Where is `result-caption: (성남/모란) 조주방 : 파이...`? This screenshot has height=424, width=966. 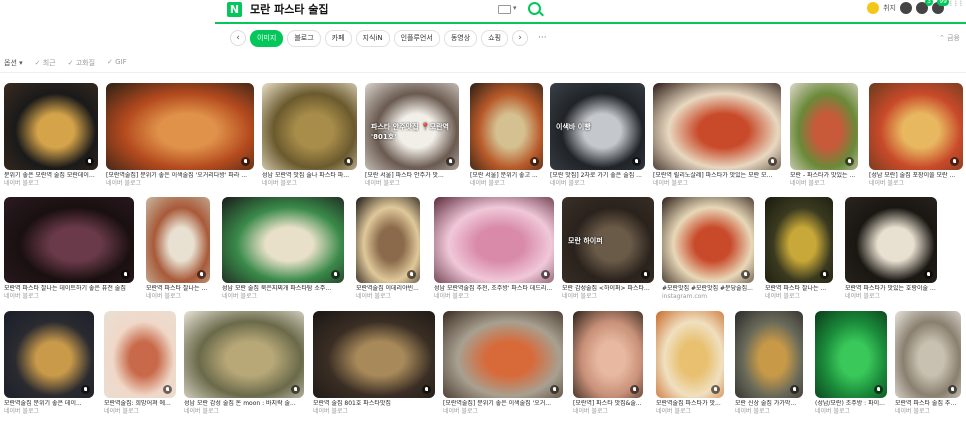
result-caption: (성남/모란) 조주방 : 파이... is located at coordinates (851, 404).